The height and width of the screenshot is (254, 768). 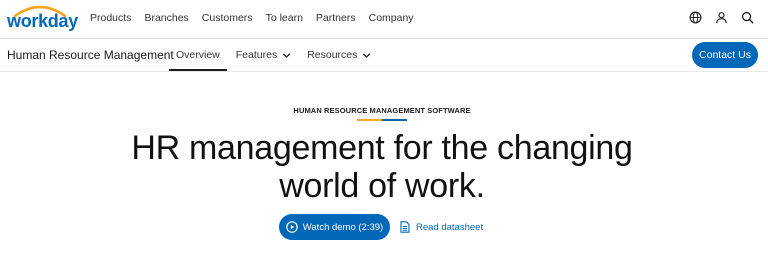 I want to click on tab-overview-label: Overview, so click(x=198, y=55).